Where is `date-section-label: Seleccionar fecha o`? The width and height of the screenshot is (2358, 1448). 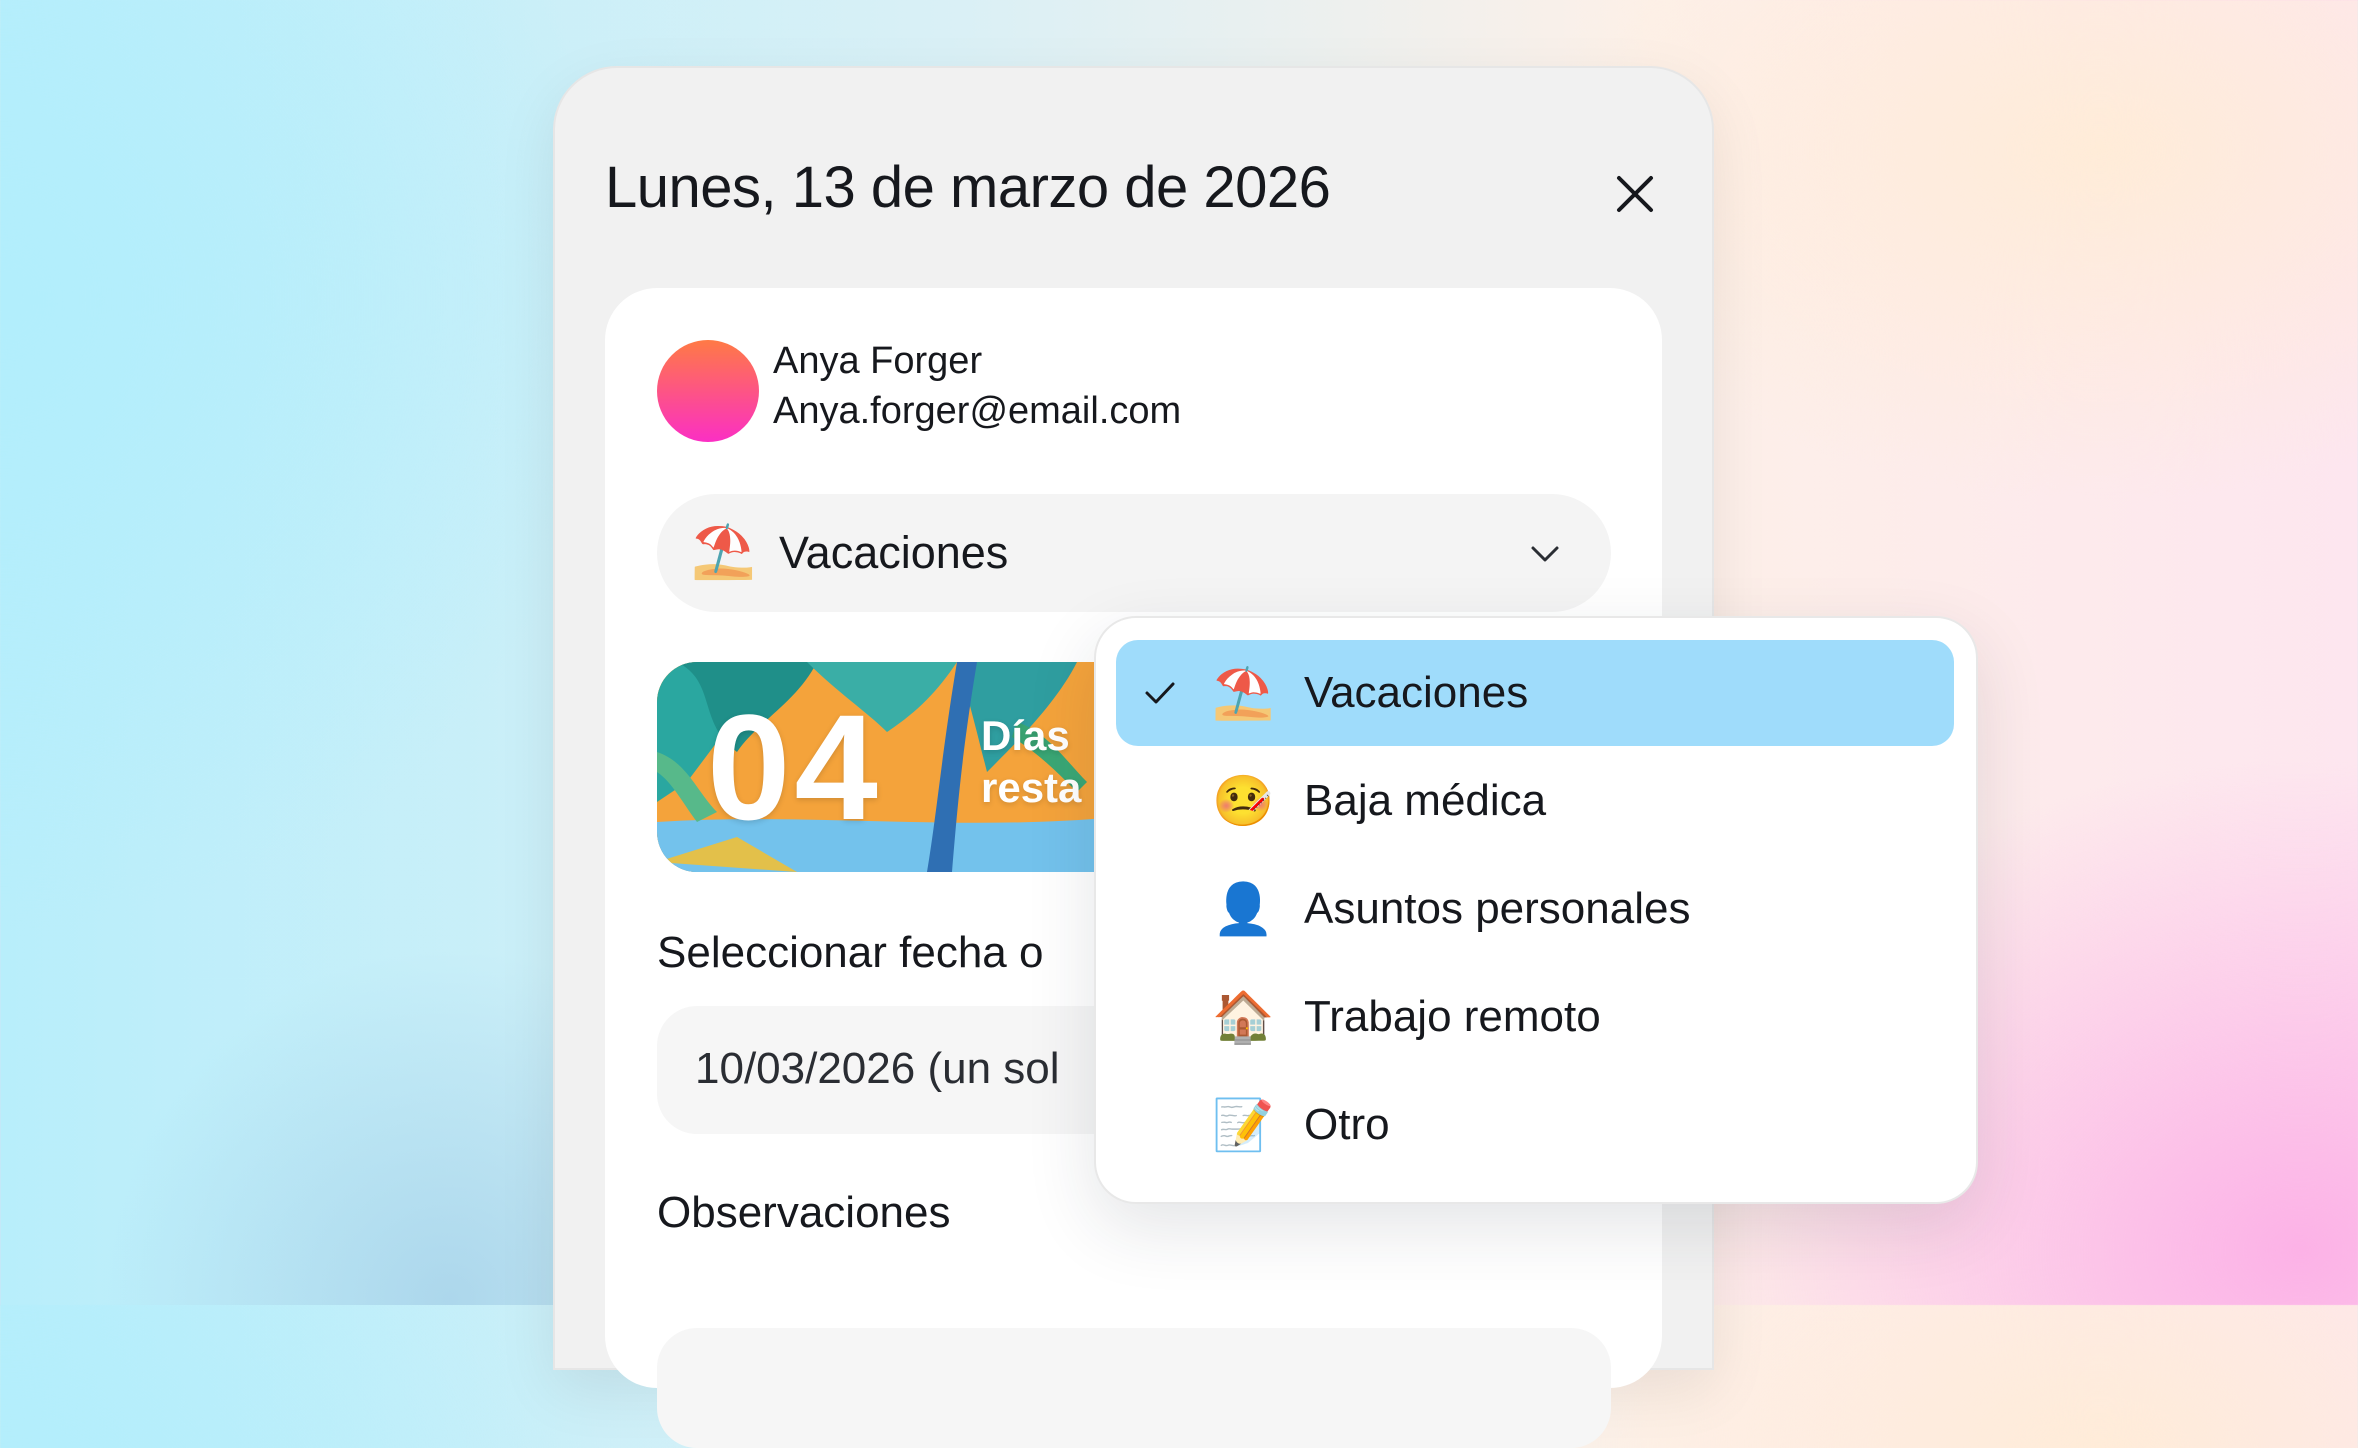
date-section-label: Seleccionar fecha o is located at coordinates (850, 952).